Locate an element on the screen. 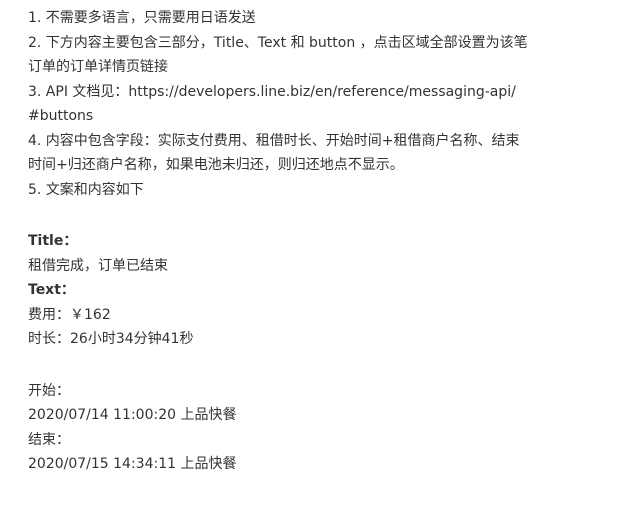 This screenshot has height=510, width=620. requirement-item-3-line-2: #buttons is located at coordinates (61, 116).